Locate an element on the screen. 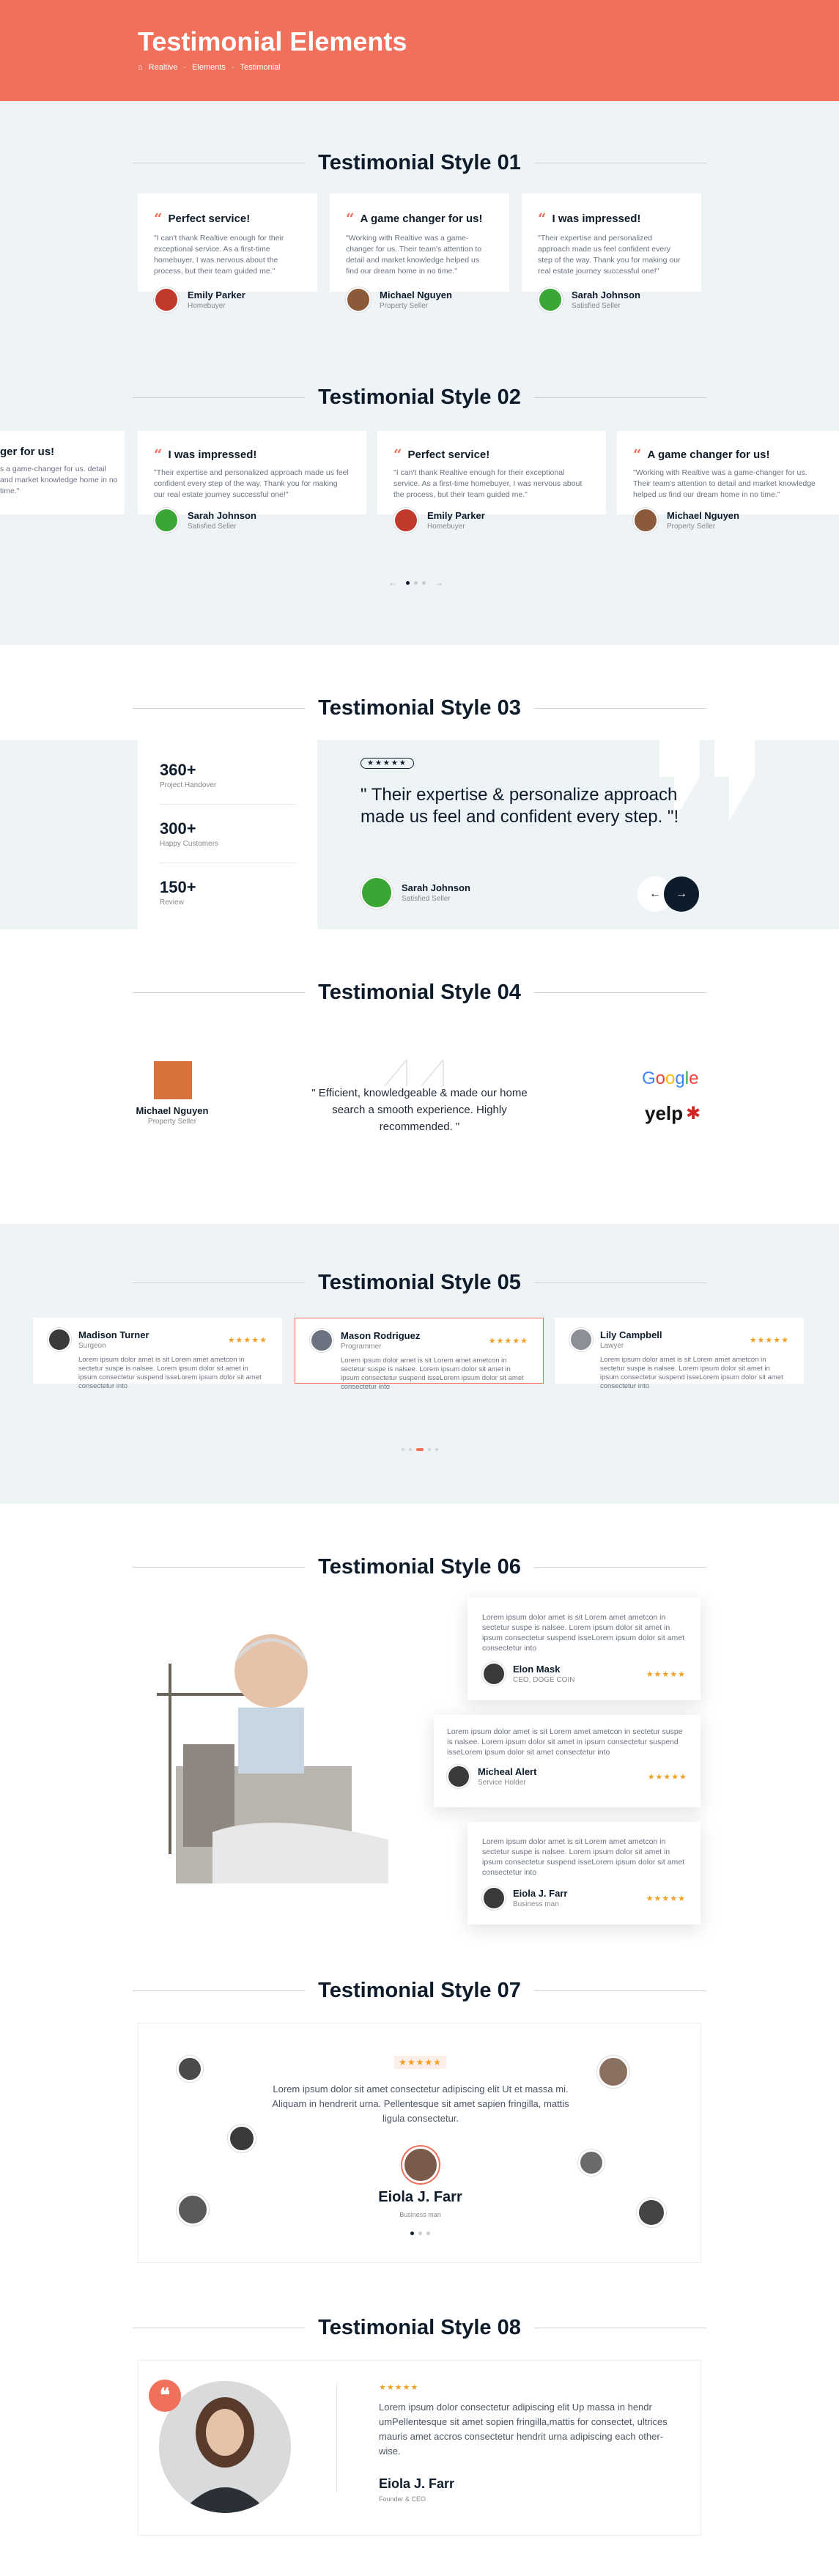 The height and width of the screenshot is (2576, 839). carousel-dots is located at coordinates (420, 2233).